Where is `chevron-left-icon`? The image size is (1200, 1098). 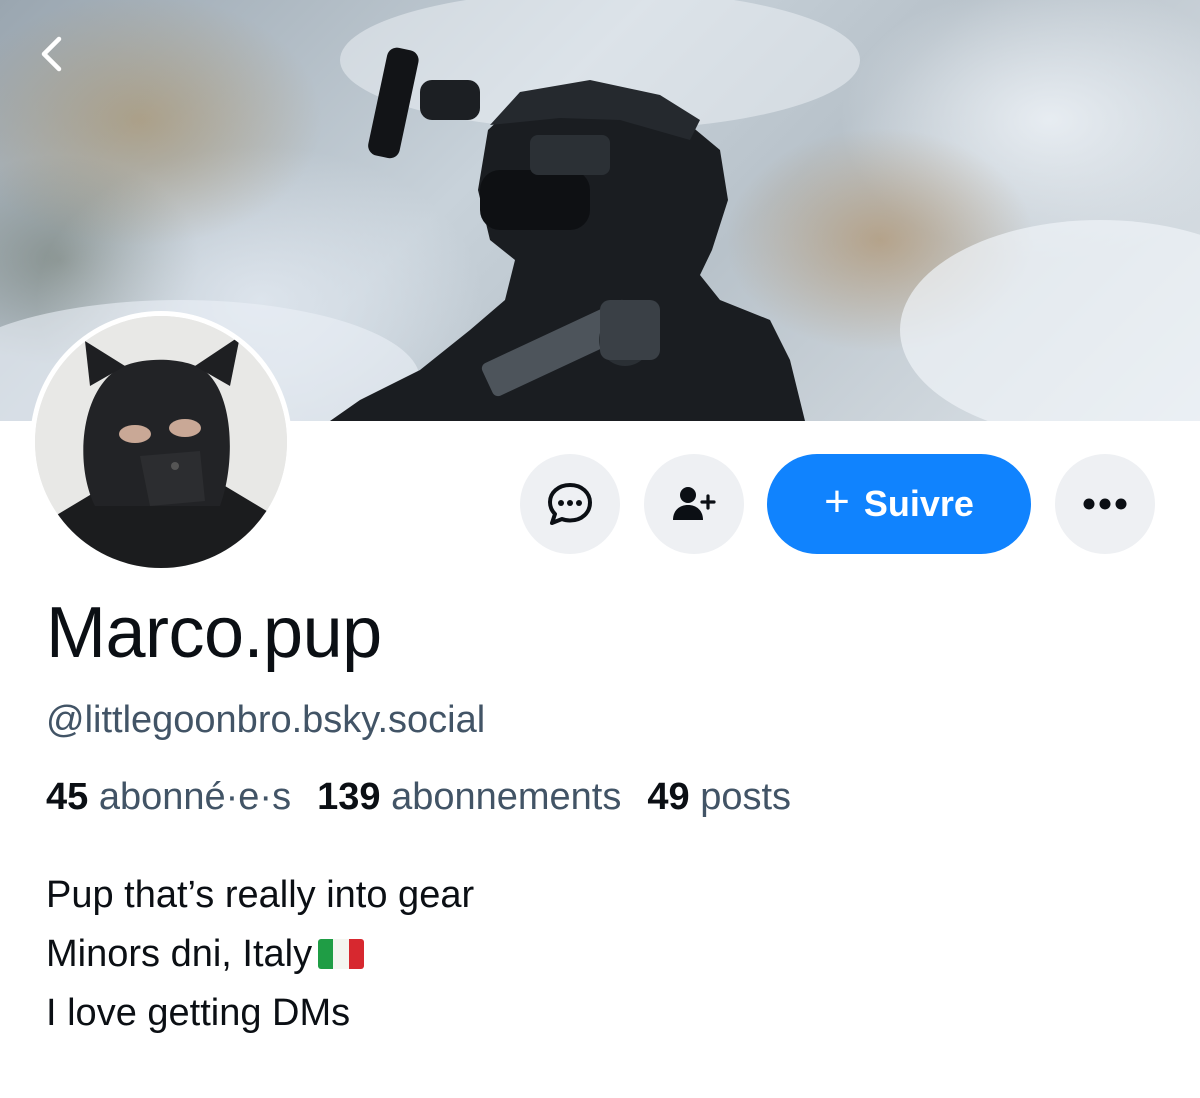
chevron-left-icon is located at coordinates (51, 54).